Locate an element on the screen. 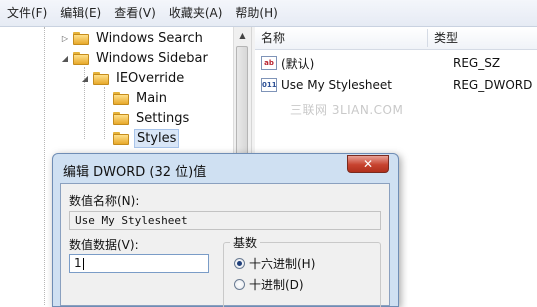 The height and width of the screenshot is (307, 537). column-header-name: 名称 is located at coordinates (341, 38).